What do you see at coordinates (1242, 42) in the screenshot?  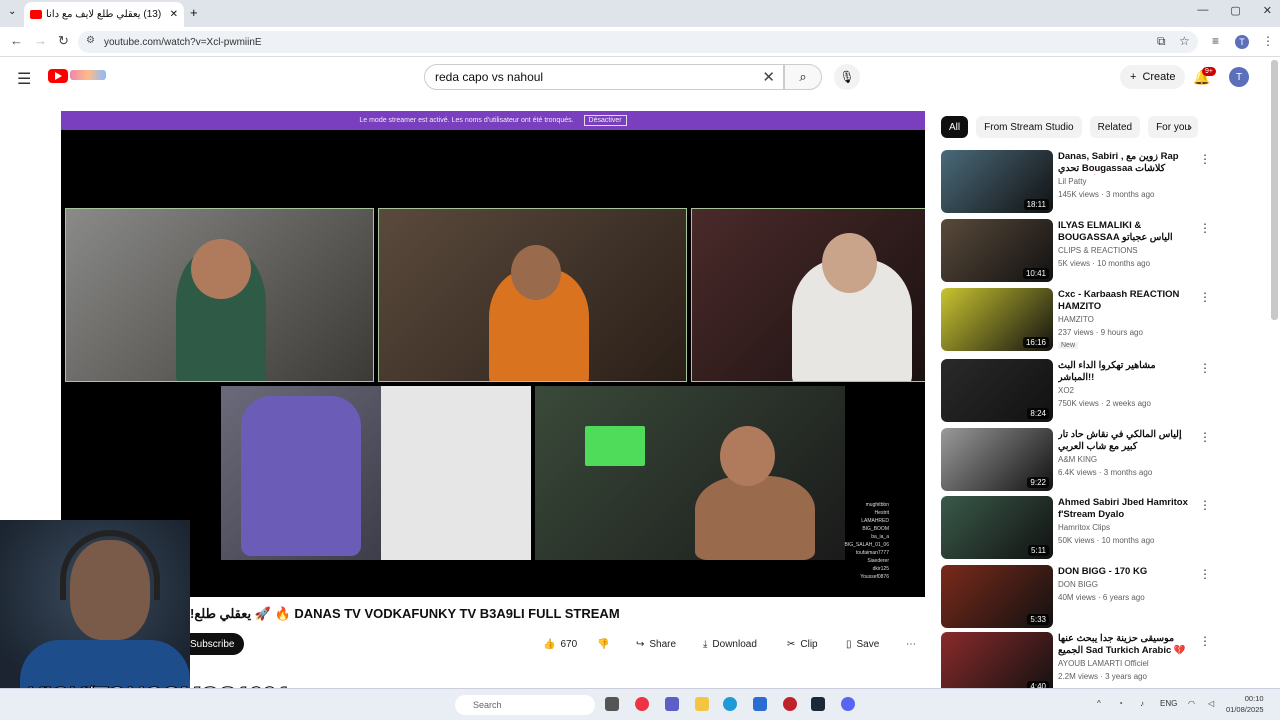 I see `browser-profile-avatar: T` at bounding box center [1242, 42].